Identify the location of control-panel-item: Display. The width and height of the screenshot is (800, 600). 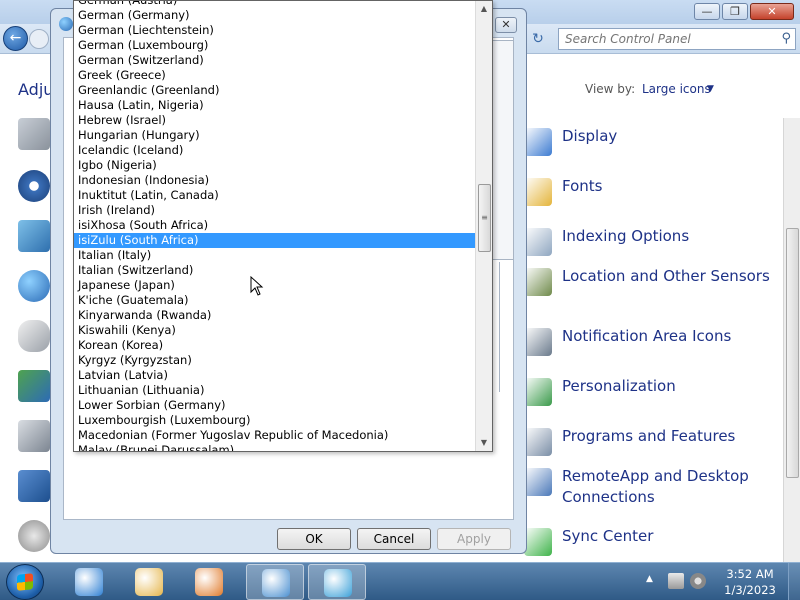
(648, 141).